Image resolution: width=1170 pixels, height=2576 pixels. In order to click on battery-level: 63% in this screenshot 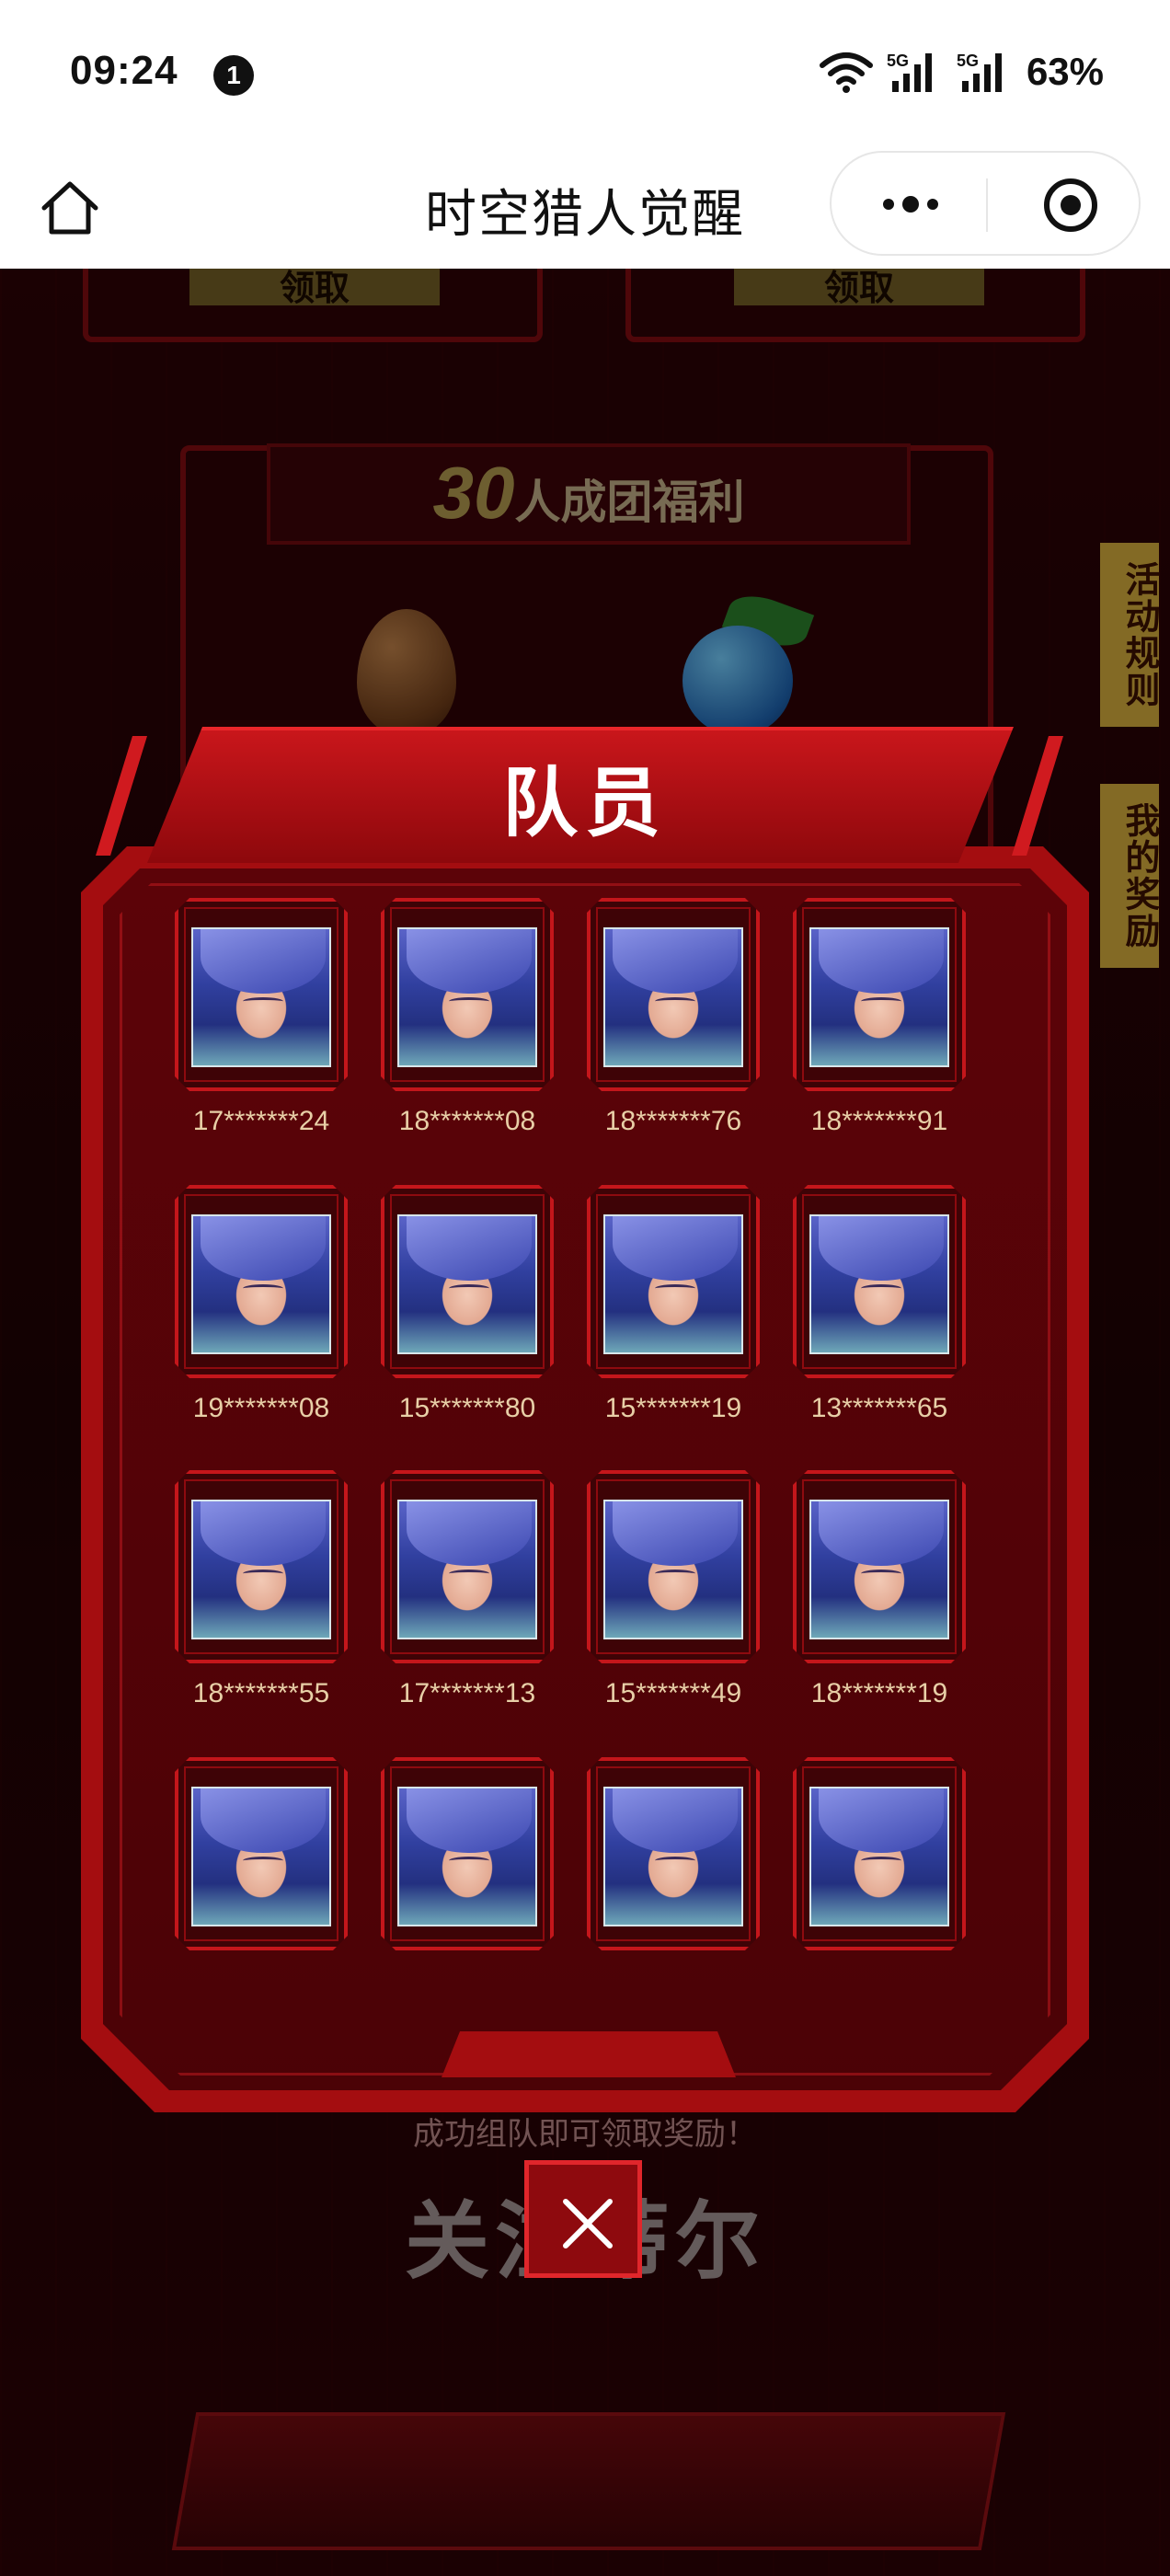, I will do `click(1065, 71)`.